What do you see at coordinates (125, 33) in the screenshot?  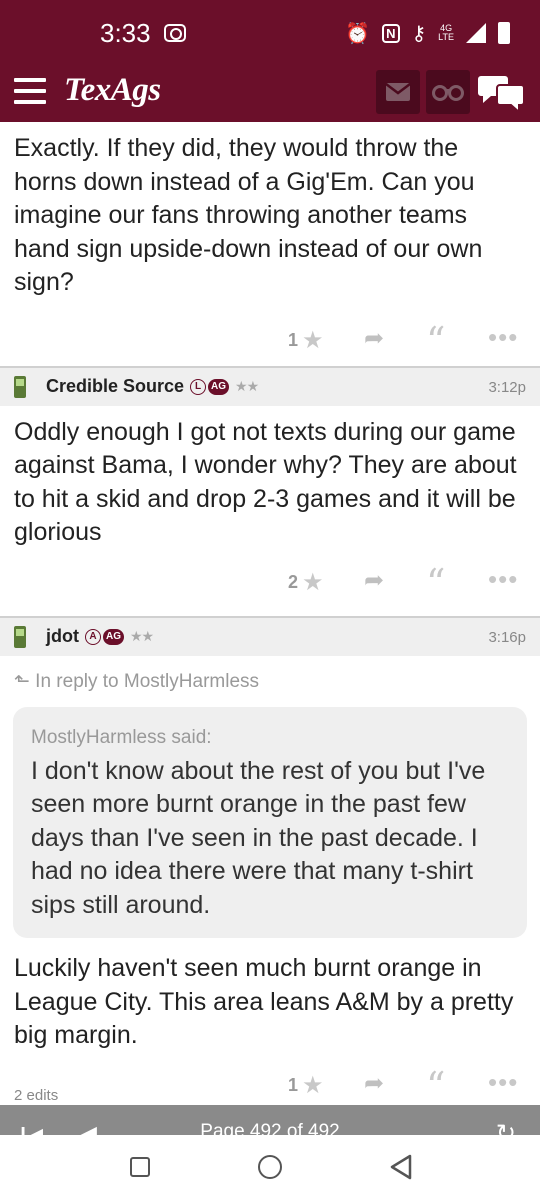 I see `status-time: 3:33` at bounding box center [125, 33].